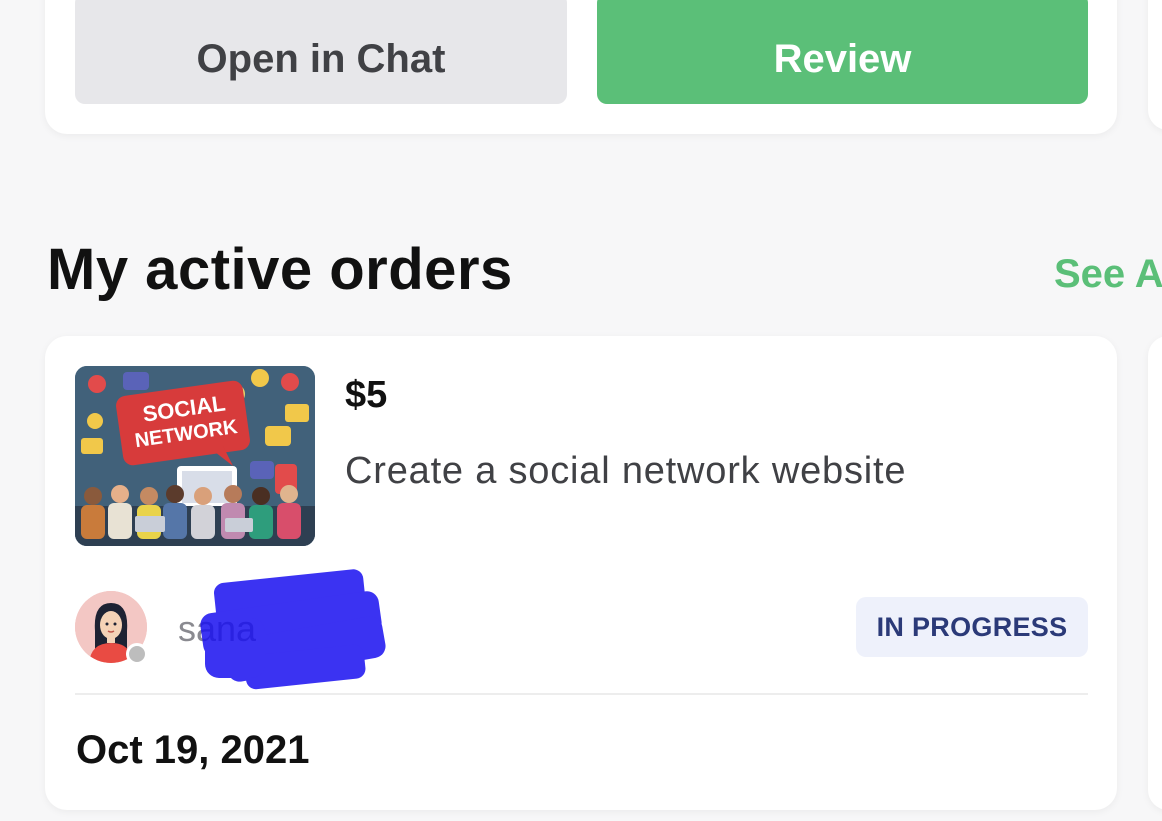 The width and height of the screenshot is (1162, 821). Describe the element at coordinates (625, 471) in the screenshot. I see `order-title: Create a social network website` at that location.